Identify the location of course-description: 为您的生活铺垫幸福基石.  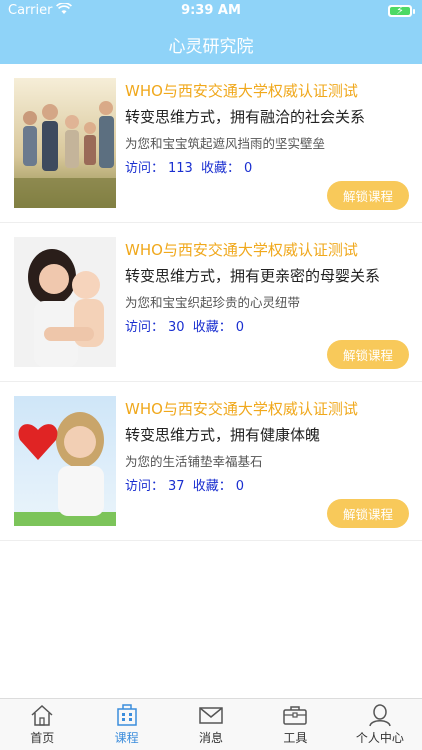
(194, 461).